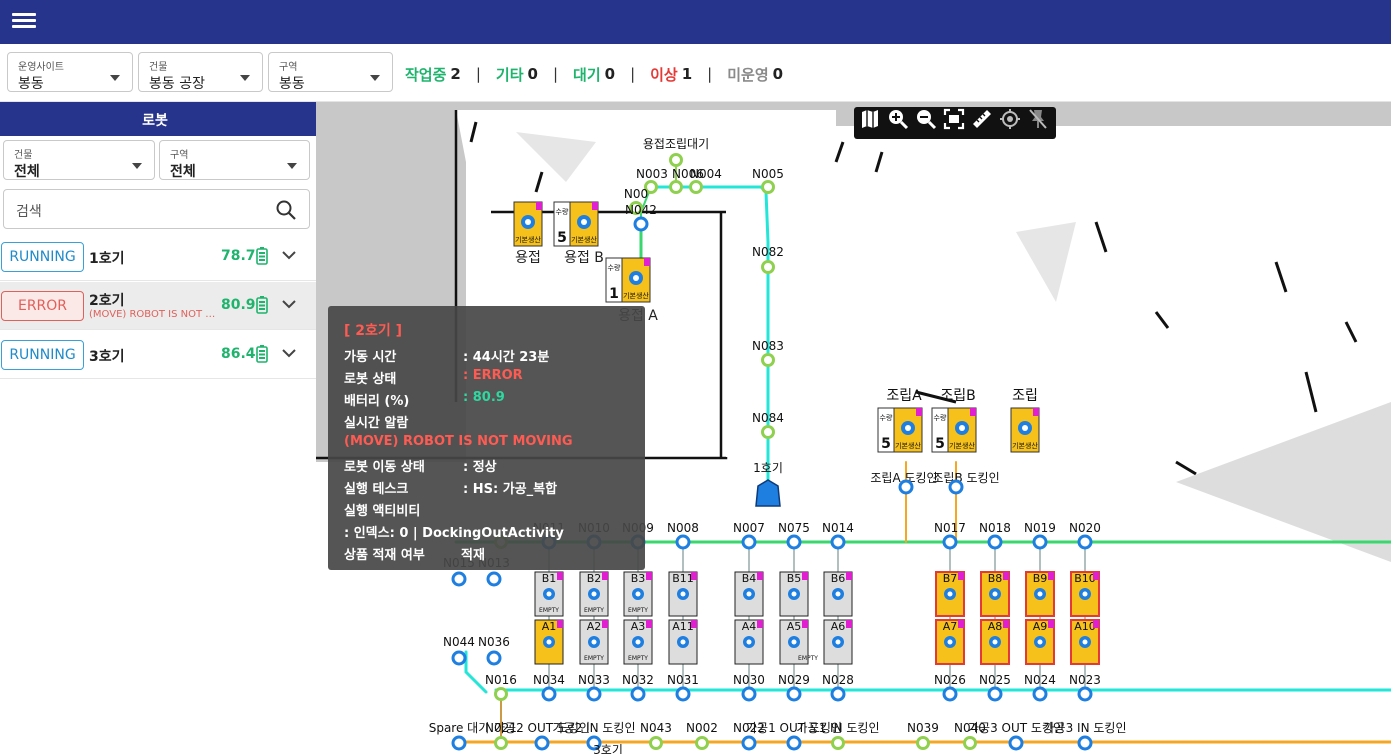 The width and height of the screenshot is (1391, 754). Describe the element at coordinates (706, 174) in the screenshot. I see `node-label: N004` at that location.